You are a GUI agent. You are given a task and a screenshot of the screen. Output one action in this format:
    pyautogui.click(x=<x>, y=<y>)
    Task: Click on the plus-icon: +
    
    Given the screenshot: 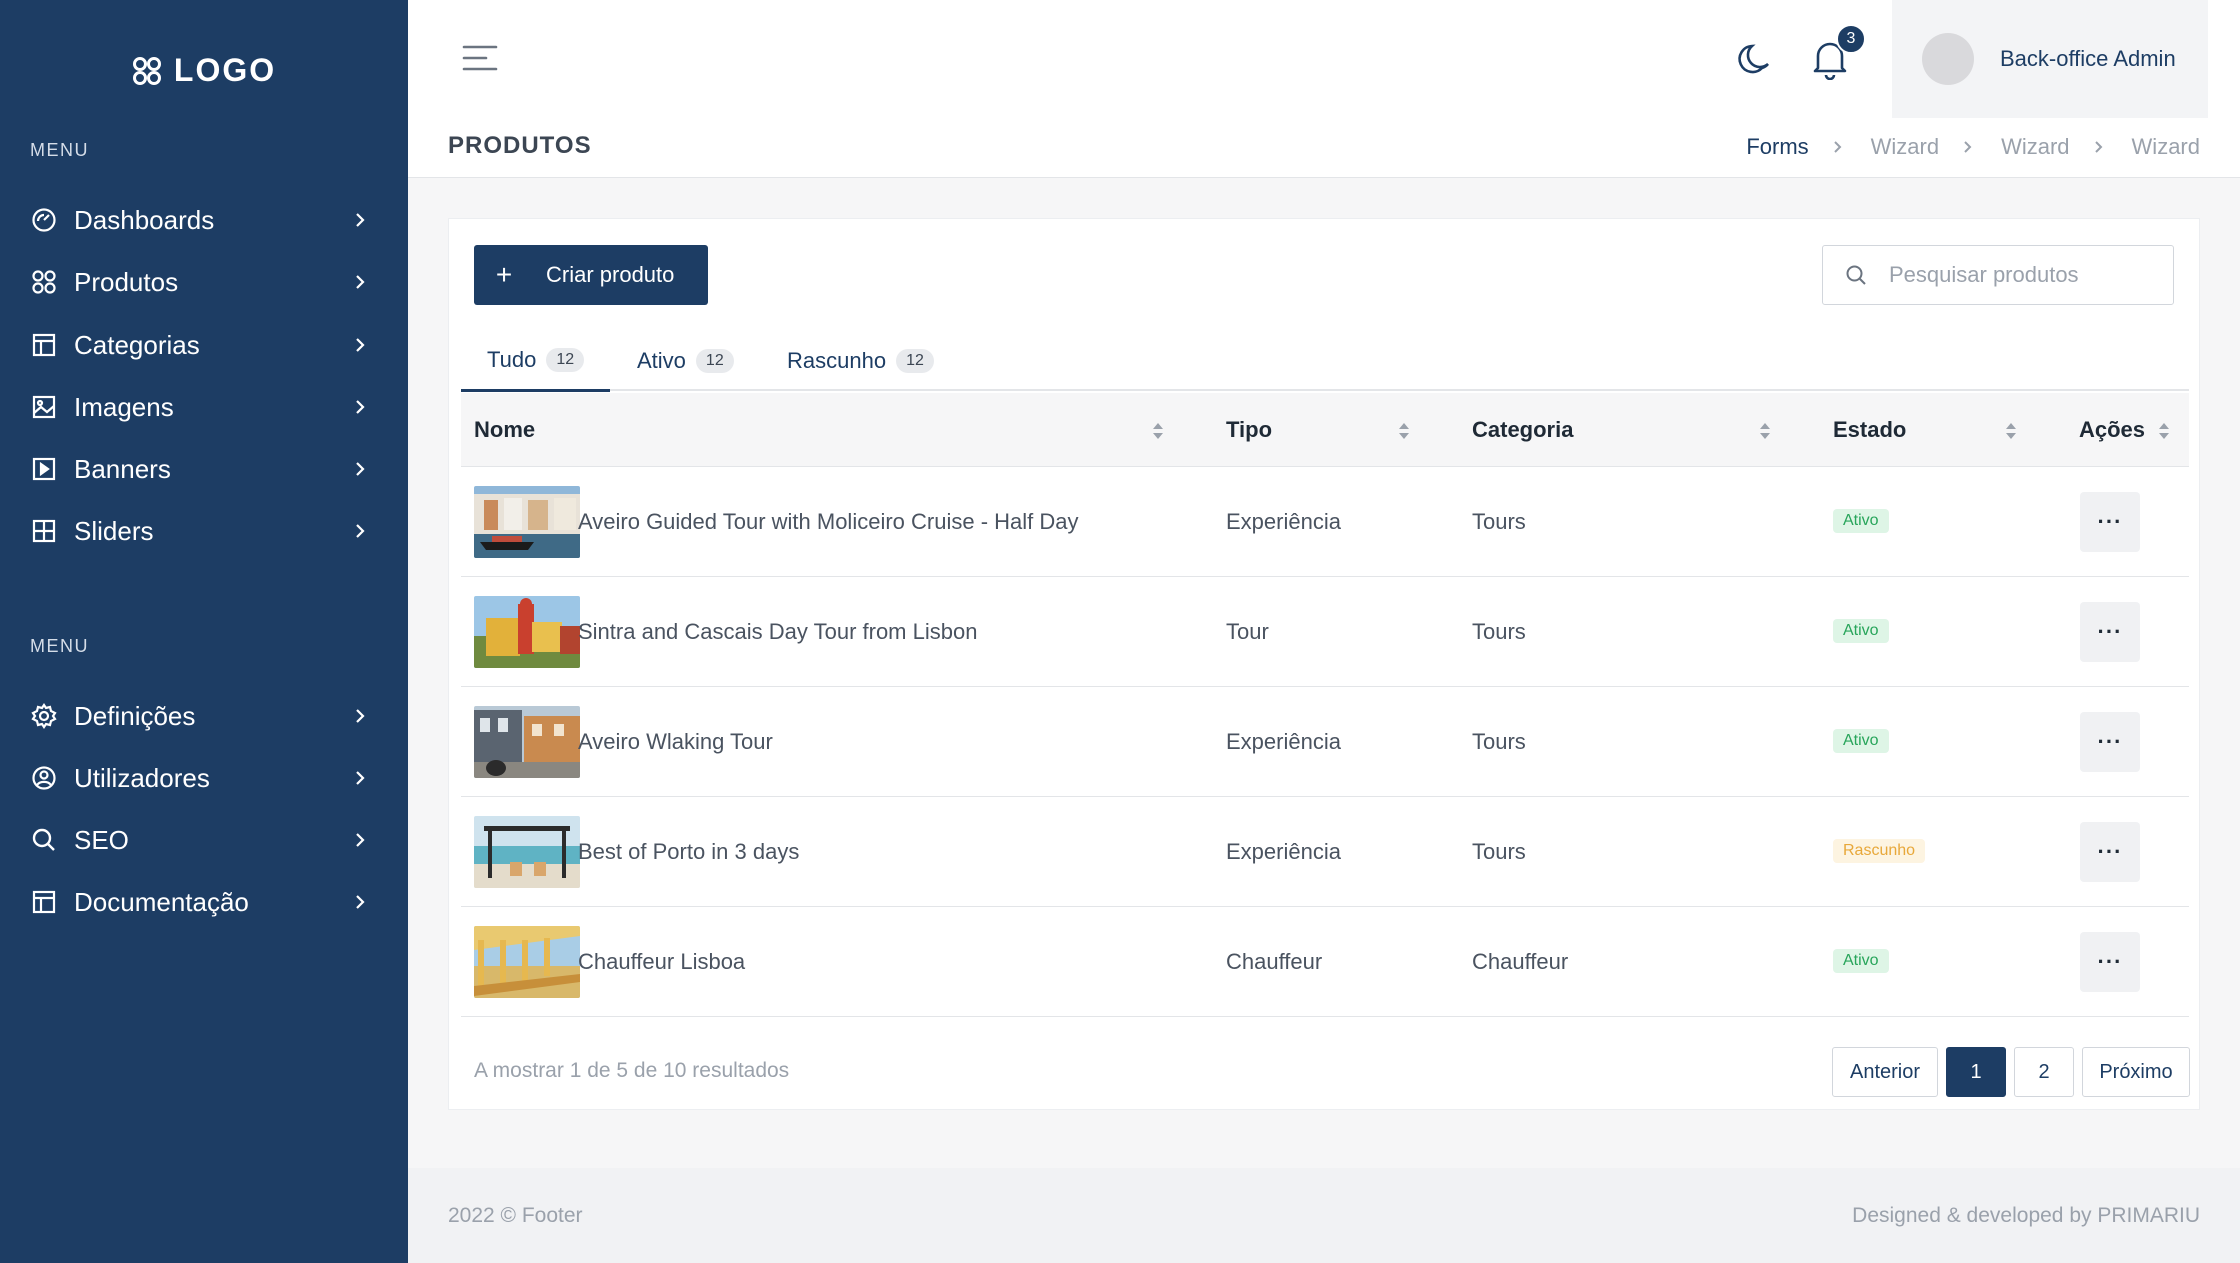 What is the action you would take?
    pyautogui.click(x=504, y=274)
    